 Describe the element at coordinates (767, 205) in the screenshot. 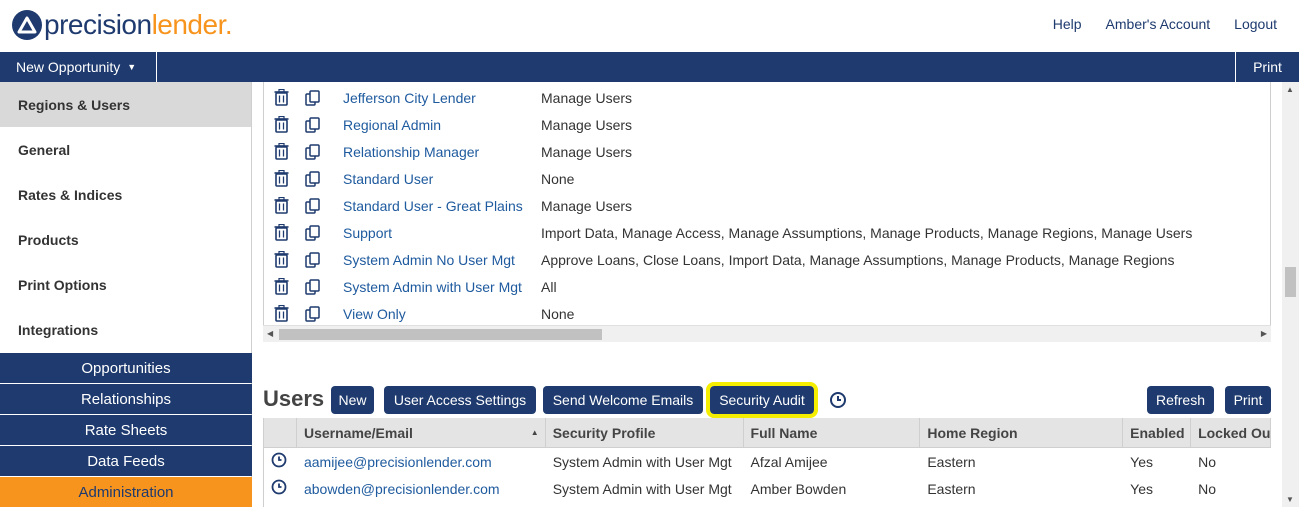

I see `profile-row: Standard User - Great Plains Manage Users` at that location.